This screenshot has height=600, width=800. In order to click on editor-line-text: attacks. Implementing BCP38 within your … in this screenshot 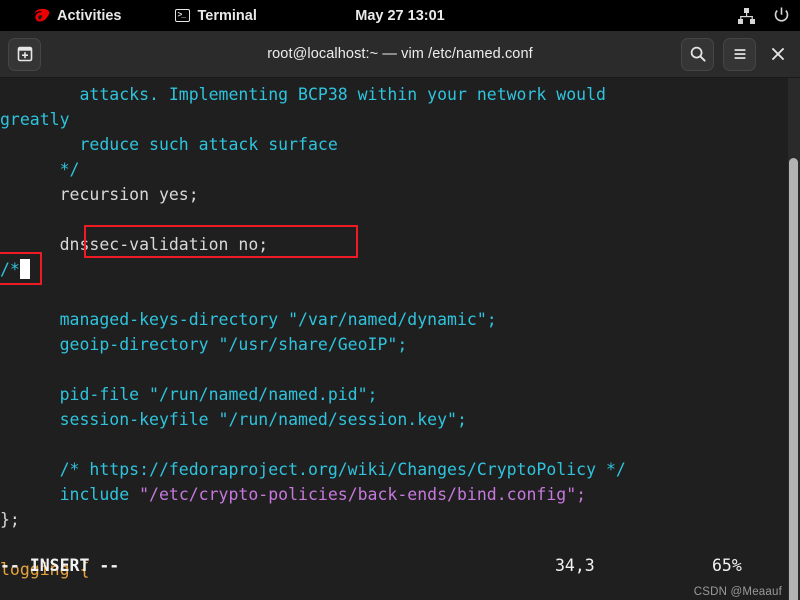, I will do `click(303, 94)`.